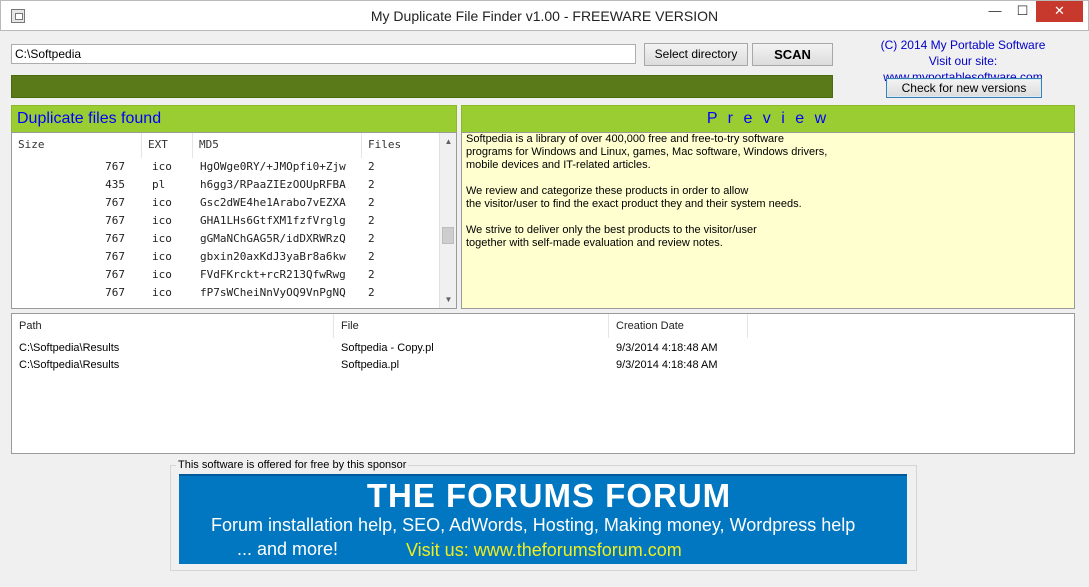 This screenshot has width=1089, height=587. I want to click on cell-md5: GHA1LHs6GtfXM1fzfVrglg, so click(273, 220).